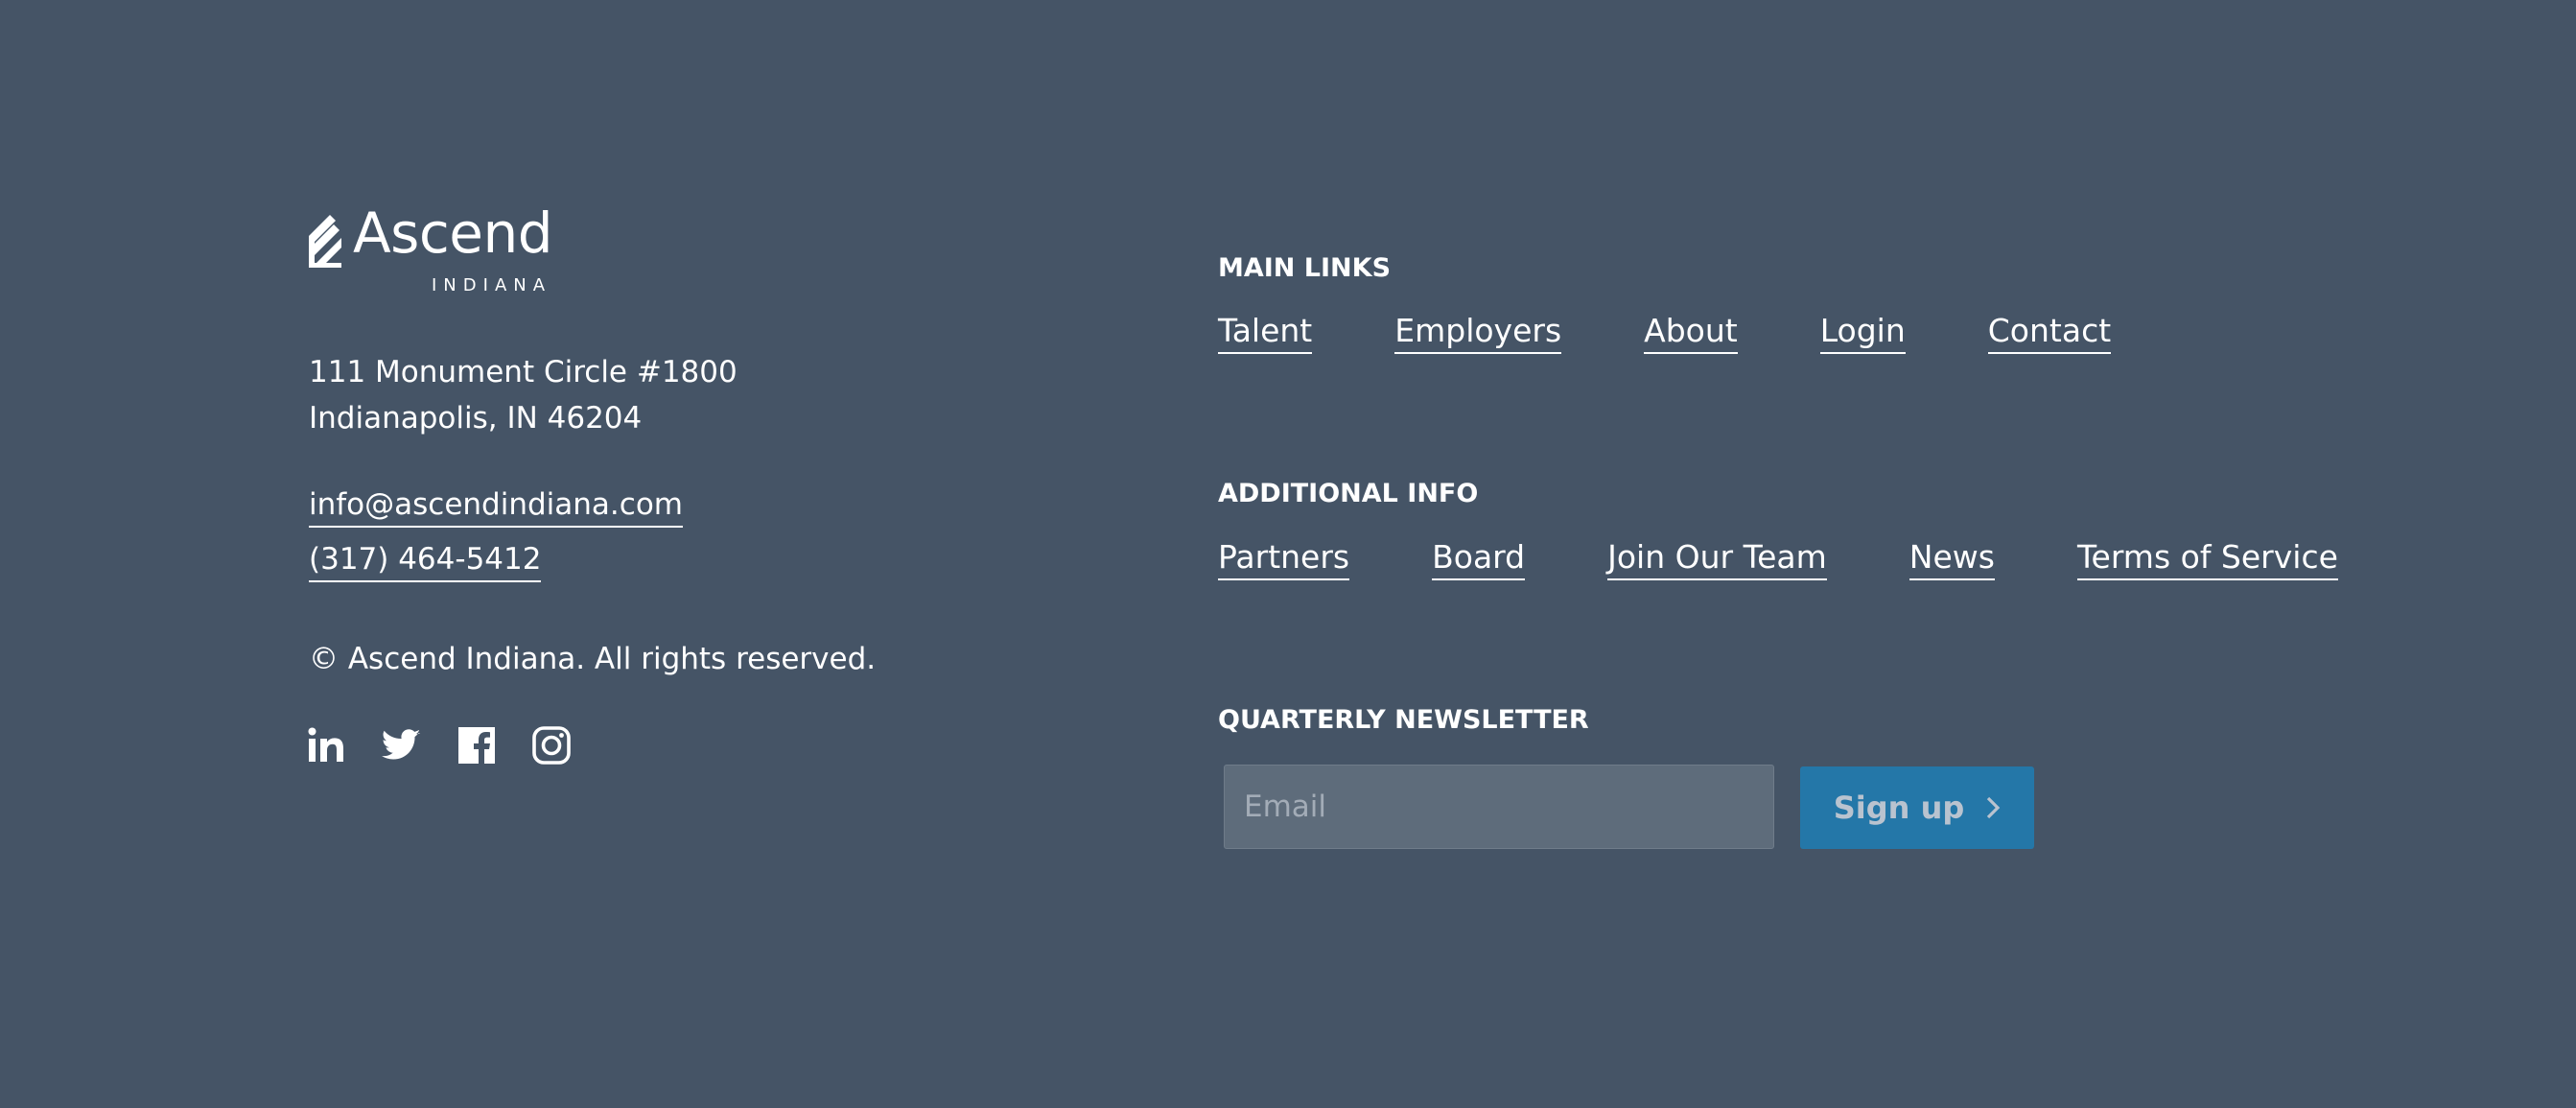 The image size is (2576, 1108). Describe the element at coordinates (2049, 334) in the screenshot. I see `nav-link-contact: Contact` at that location.